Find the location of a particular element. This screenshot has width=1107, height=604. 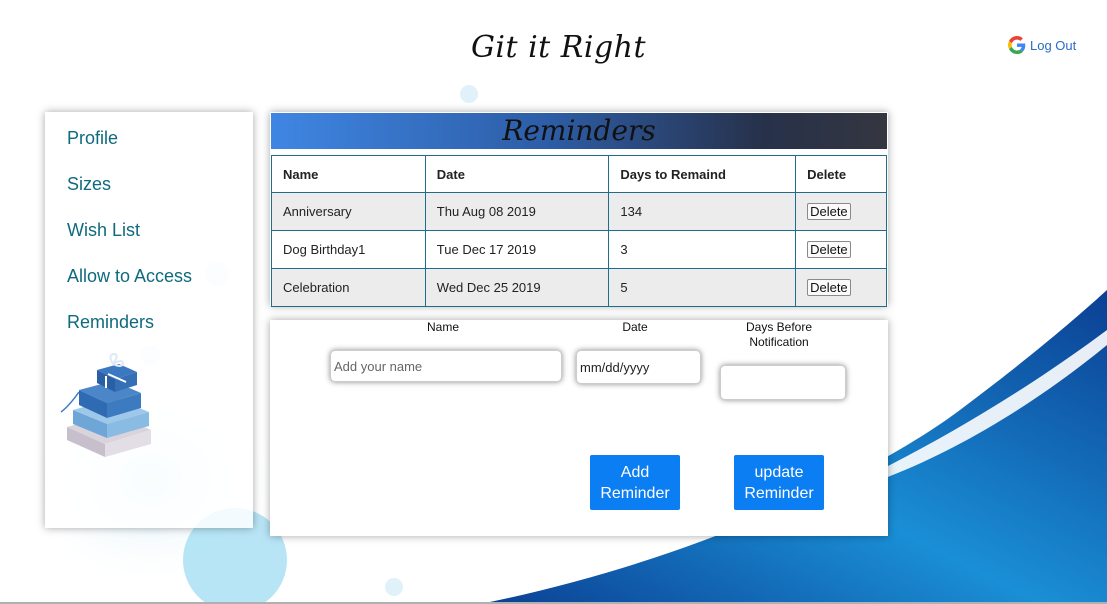

table-row: Dog Birthday1 Tue Dec 17 2019 3 Delete is located at coordinates (579, 249).